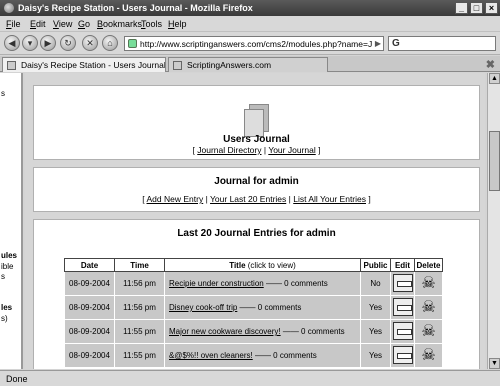  What do you see at coordinates (68, 43) in the screenshot?
I see `reload-icon: ↻` at bounding box center [68, 43].